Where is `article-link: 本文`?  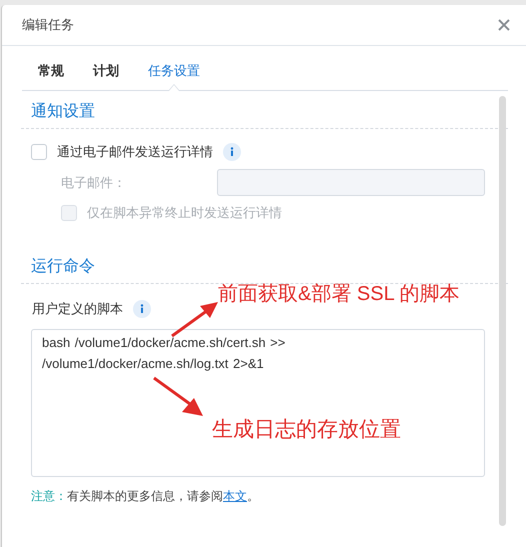 article-link: 本文 is located at coordinates (235, 496).